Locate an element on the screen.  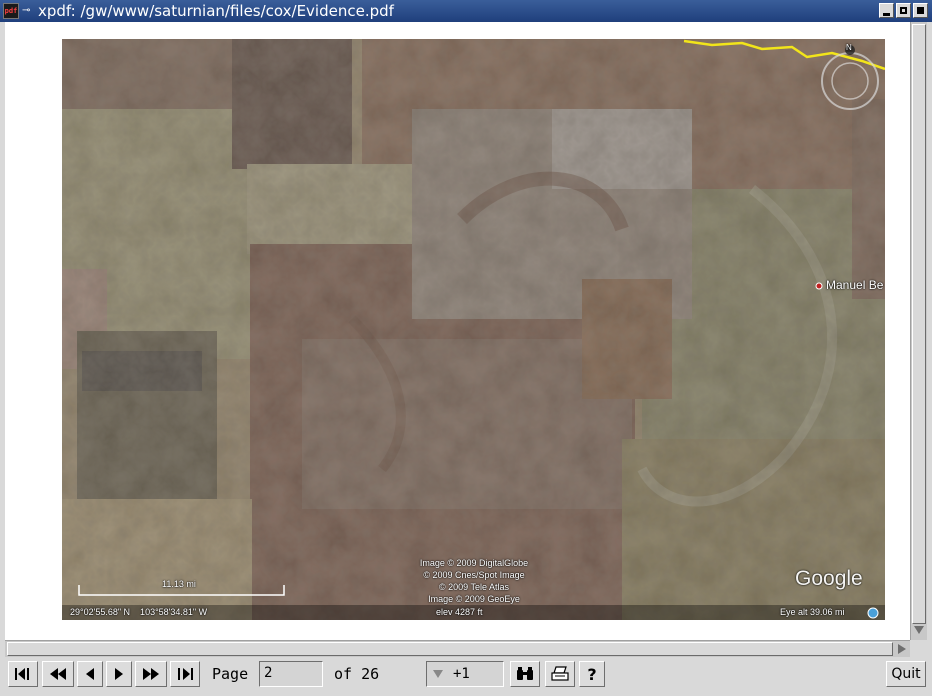
back-5-icon is located at coordinates (58, 674).